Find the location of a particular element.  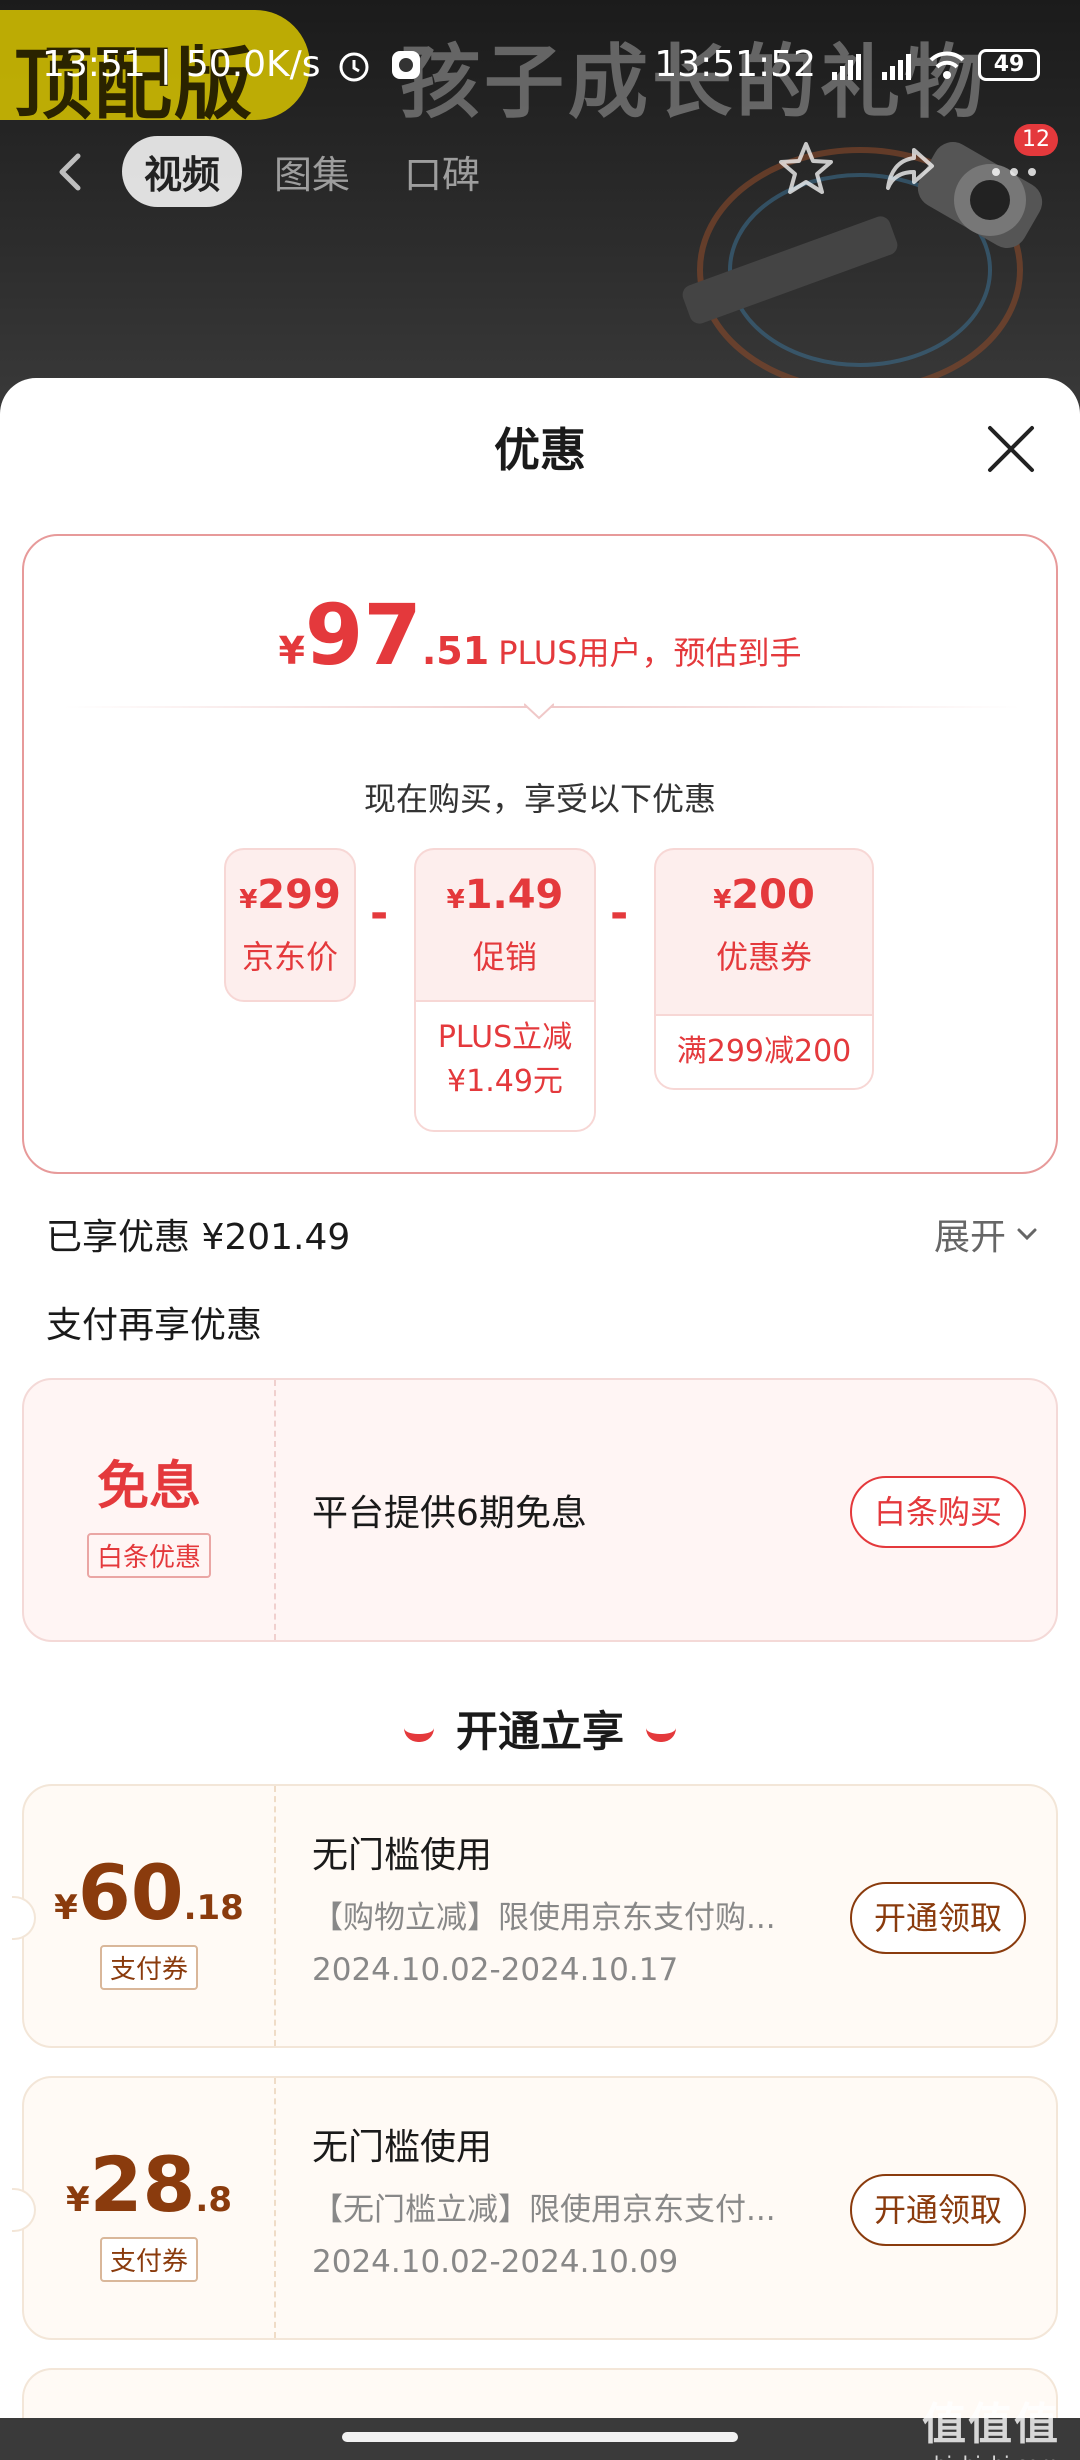

app-notification-icon is located at coordinates (405, 64).